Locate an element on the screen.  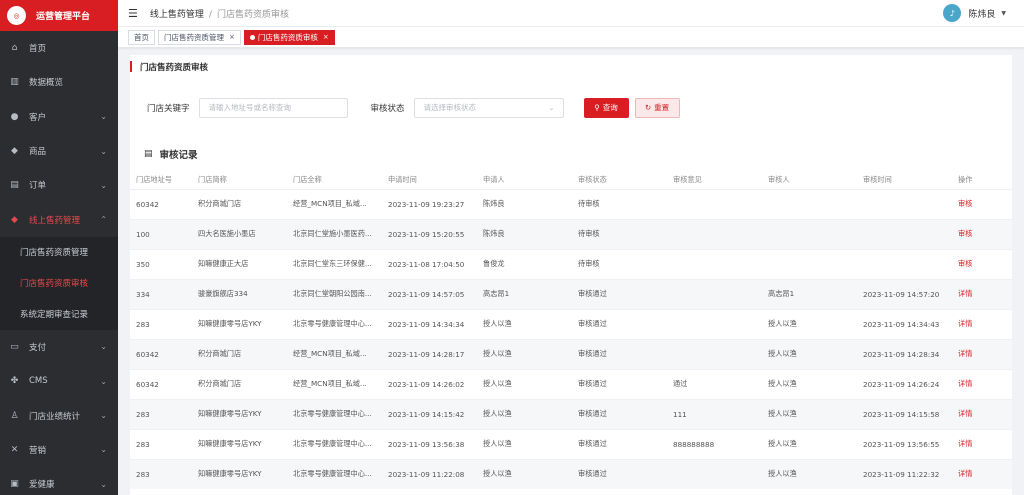
breadcrumb-current: 门店售药资质审核 is located at coordinates (252, 14).